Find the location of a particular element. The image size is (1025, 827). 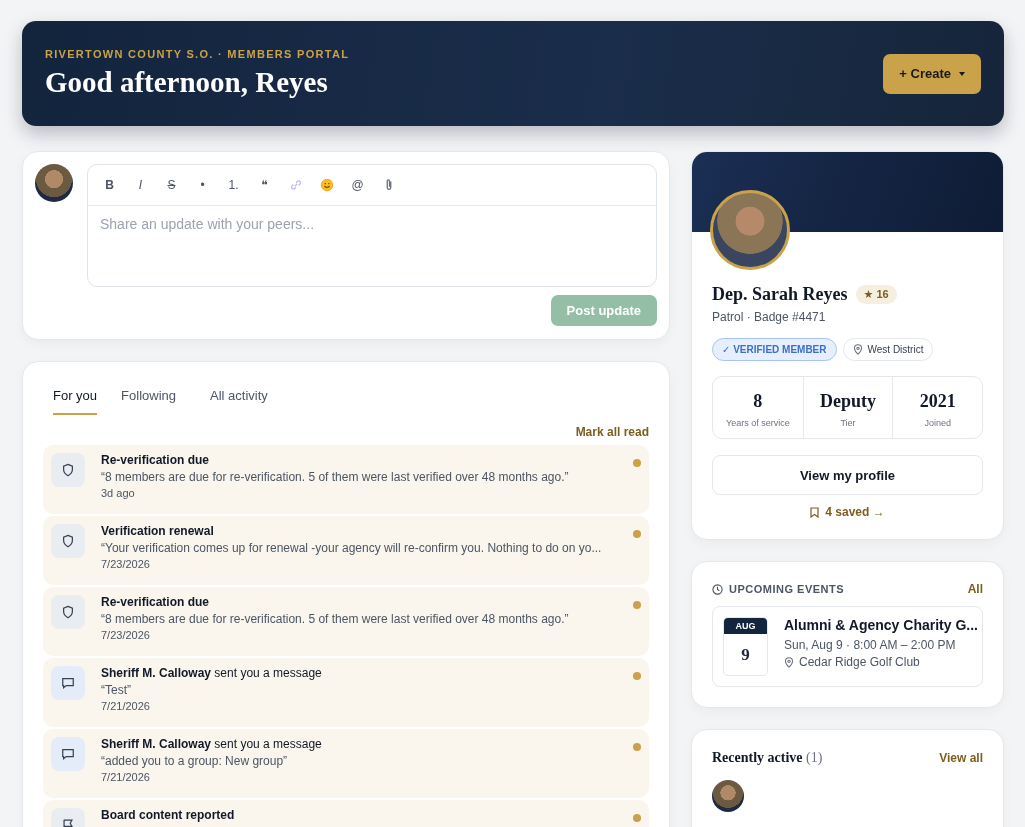

smiley-icon is located at coordinates (326, 185).